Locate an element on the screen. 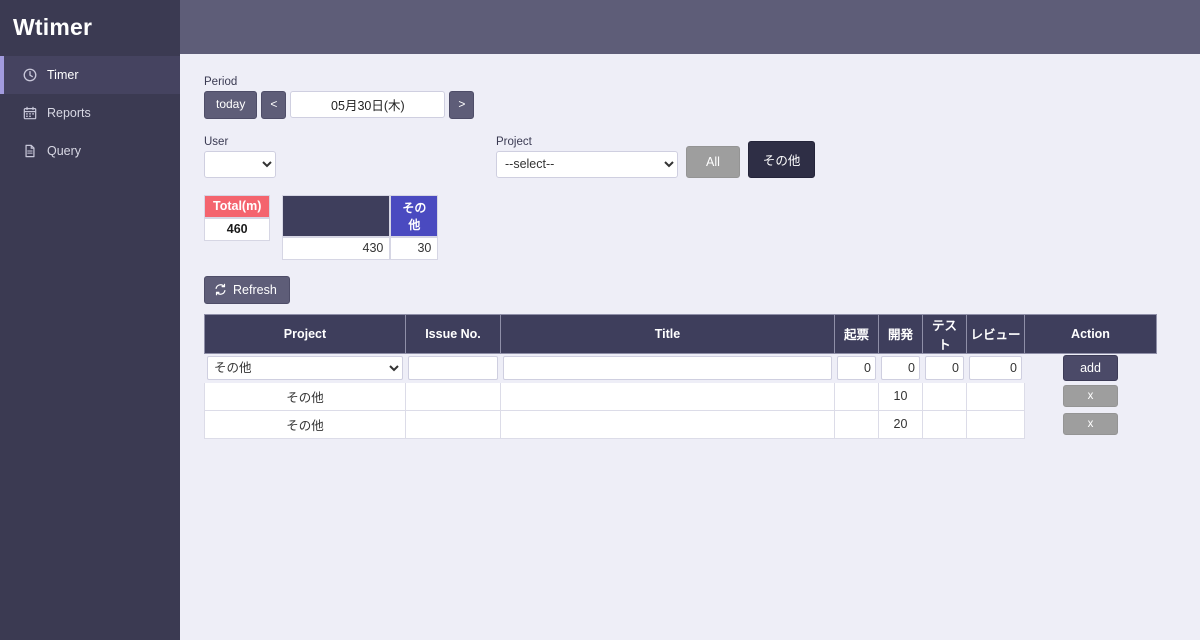 The image size is (1200, 640). new-entry-review-input is located at coordinates (995, 367).